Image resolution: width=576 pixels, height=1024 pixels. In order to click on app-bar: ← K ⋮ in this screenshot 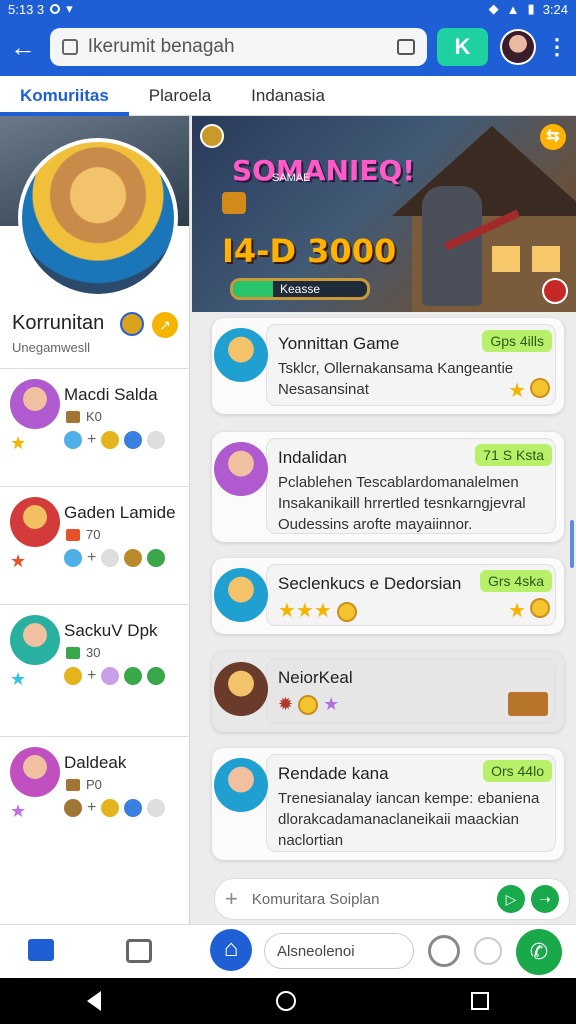, I will do `click(288, 47)`.